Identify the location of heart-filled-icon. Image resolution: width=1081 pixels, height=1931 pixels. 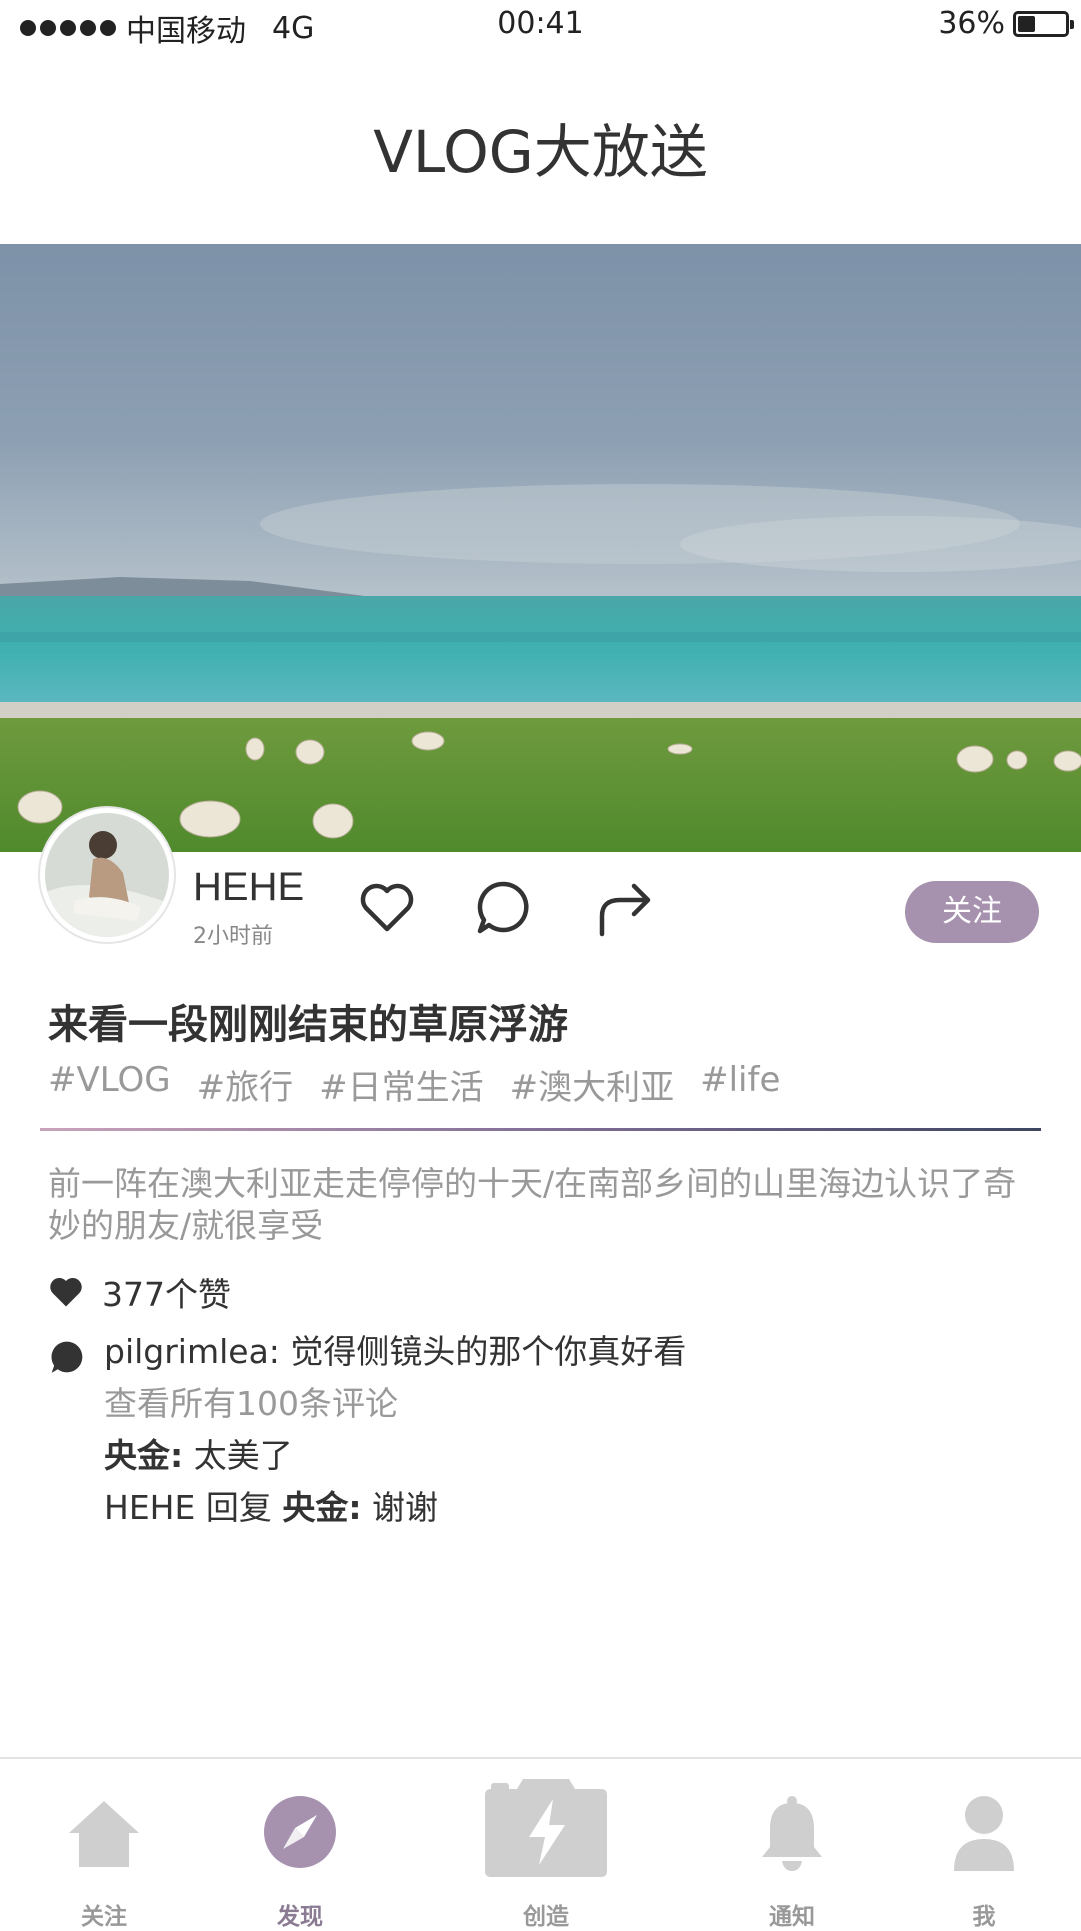
(66, 1292).